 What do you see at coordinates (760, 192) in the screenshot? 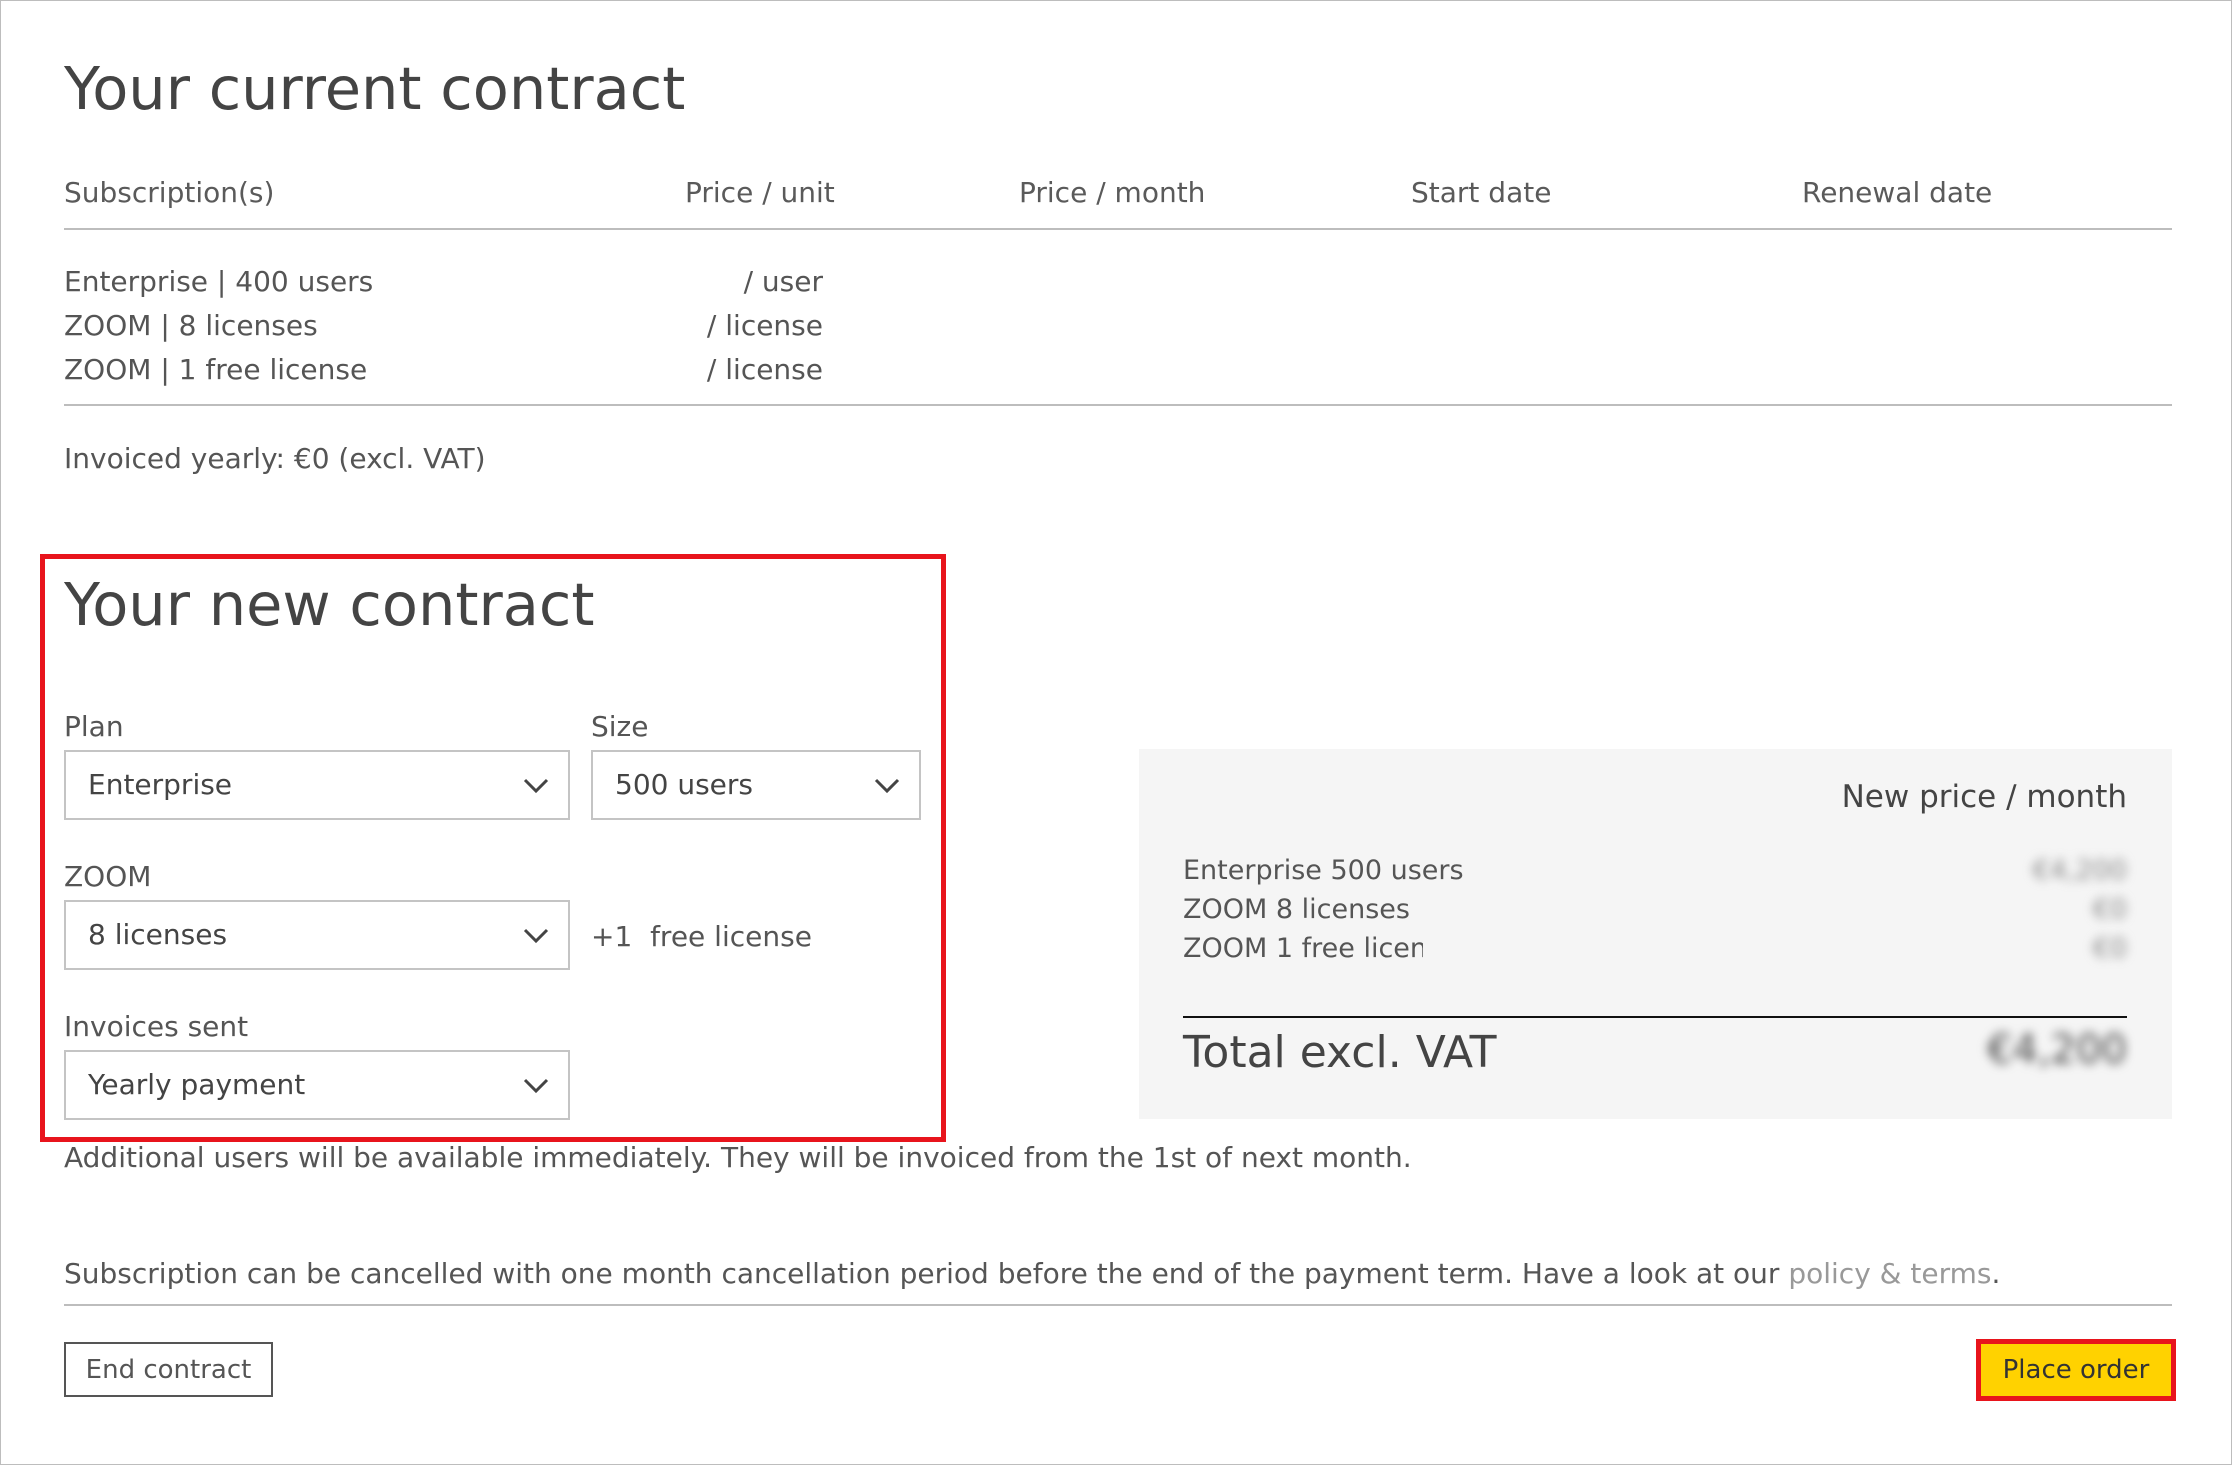
I see `col-price-unit: Price / unit` at bounding box center [760, 192].